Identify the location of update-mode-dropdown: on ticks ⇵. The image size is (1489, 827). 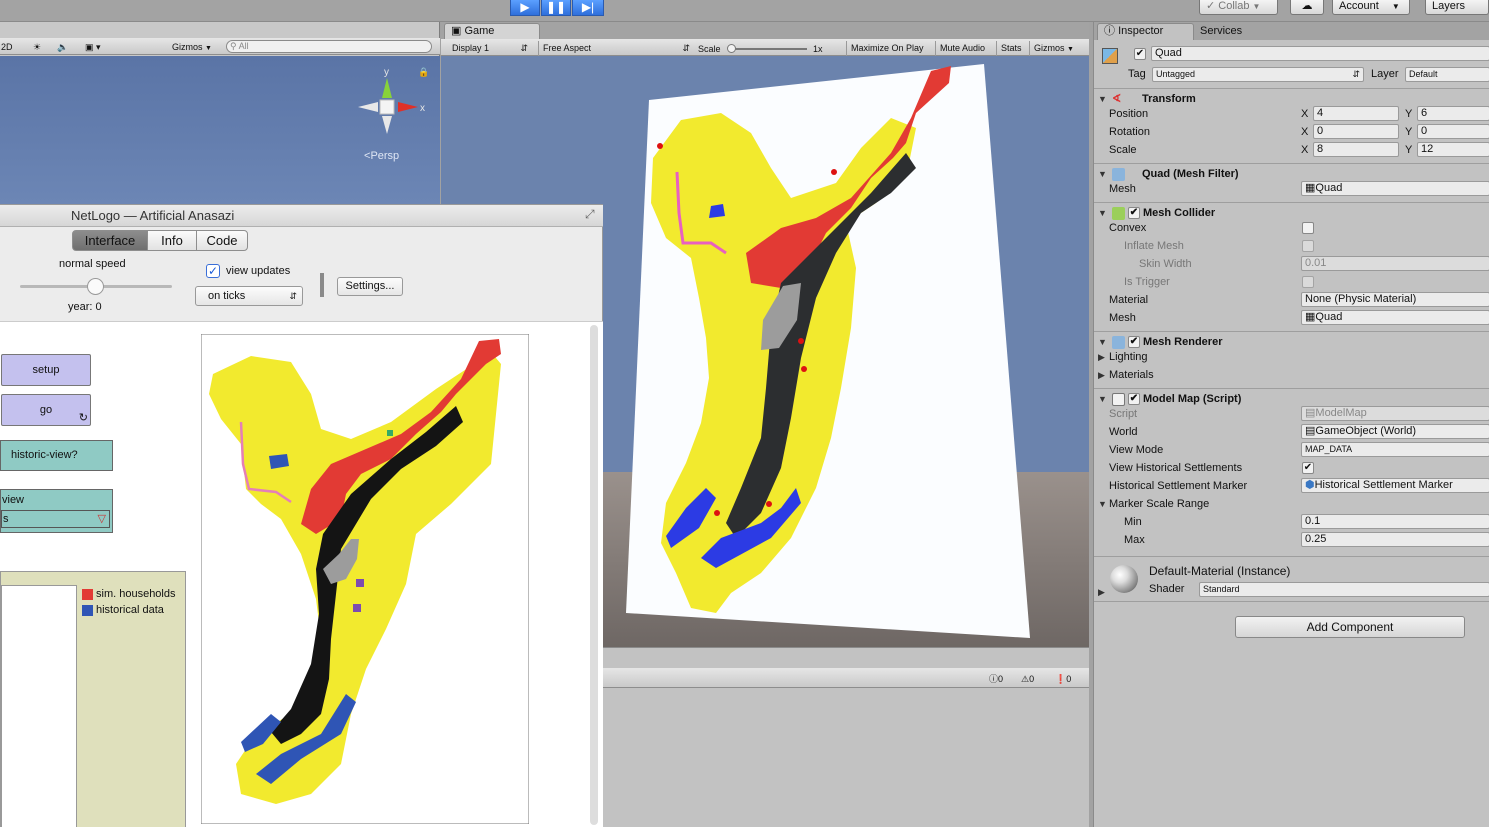
(249, 296).